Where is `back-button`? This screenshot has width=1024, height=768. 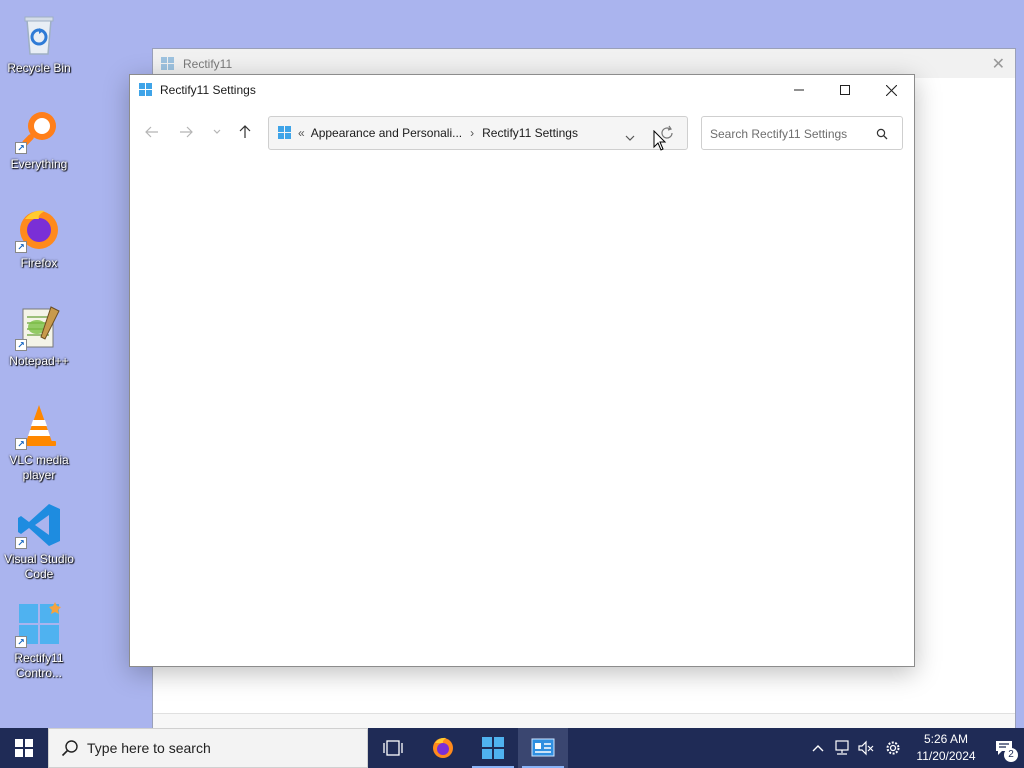 back-button is located at coordinates (152, 132).